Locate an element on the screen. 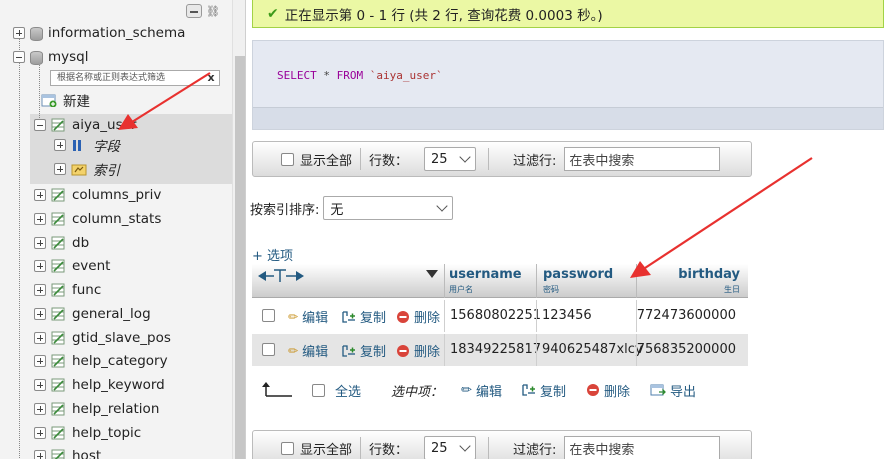 Image resolution: width=884 pixels, height=459 pixels. check-all-label: 全选 is located at coordinates (348, 390).